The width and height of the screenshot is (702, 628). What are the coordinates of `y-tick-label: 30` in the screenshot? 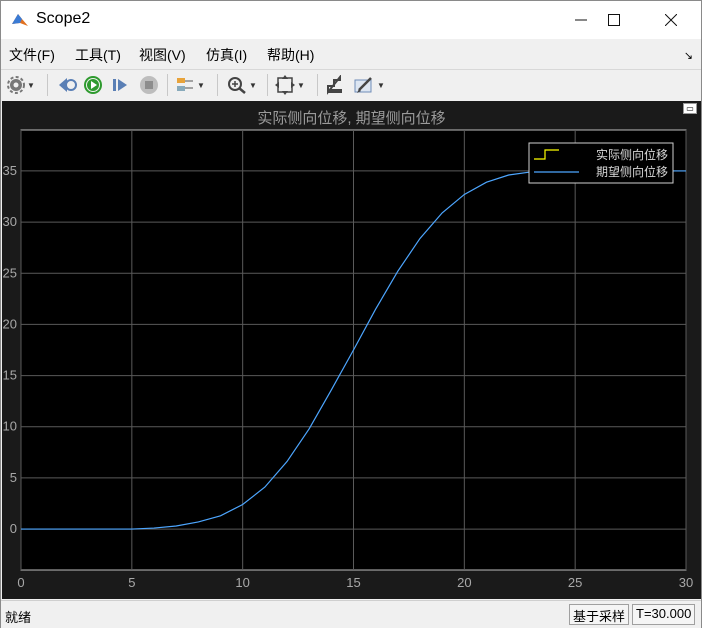 It's located at (10, 221).